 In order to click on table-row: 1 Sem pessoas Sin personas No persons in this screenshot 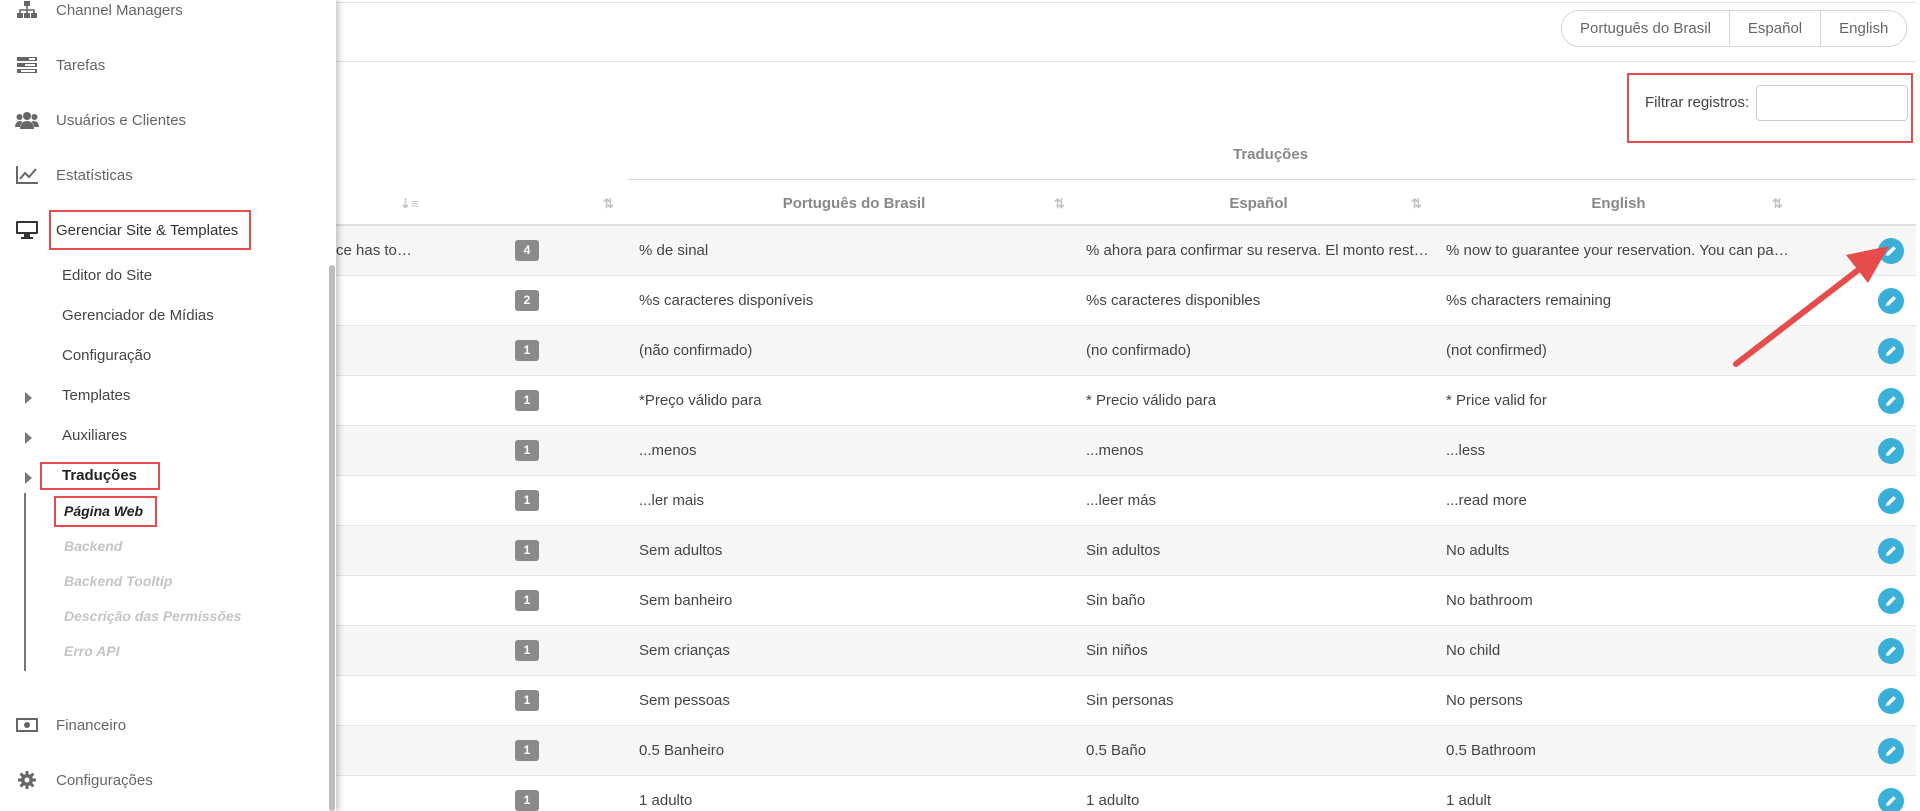, I will do `click(1126, 701)`.